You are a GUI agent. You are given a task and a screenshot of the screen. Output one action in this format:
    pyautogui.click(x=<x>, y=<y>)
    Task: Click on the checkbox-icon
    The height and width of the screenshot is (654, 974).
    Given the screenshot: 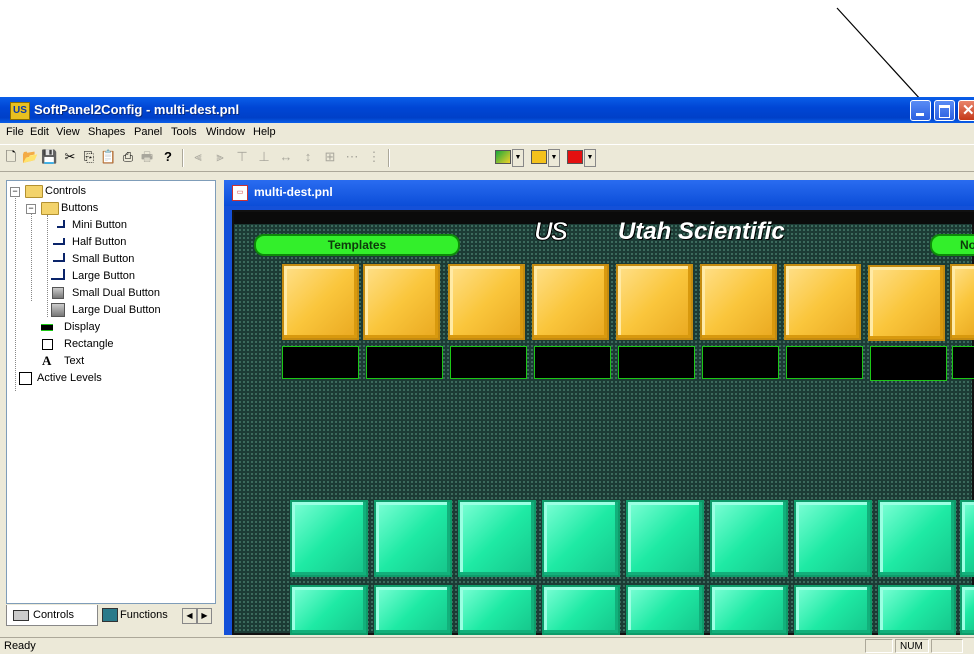 What is the action you would take?
    pyautogui.click(x=25, y=378)
    